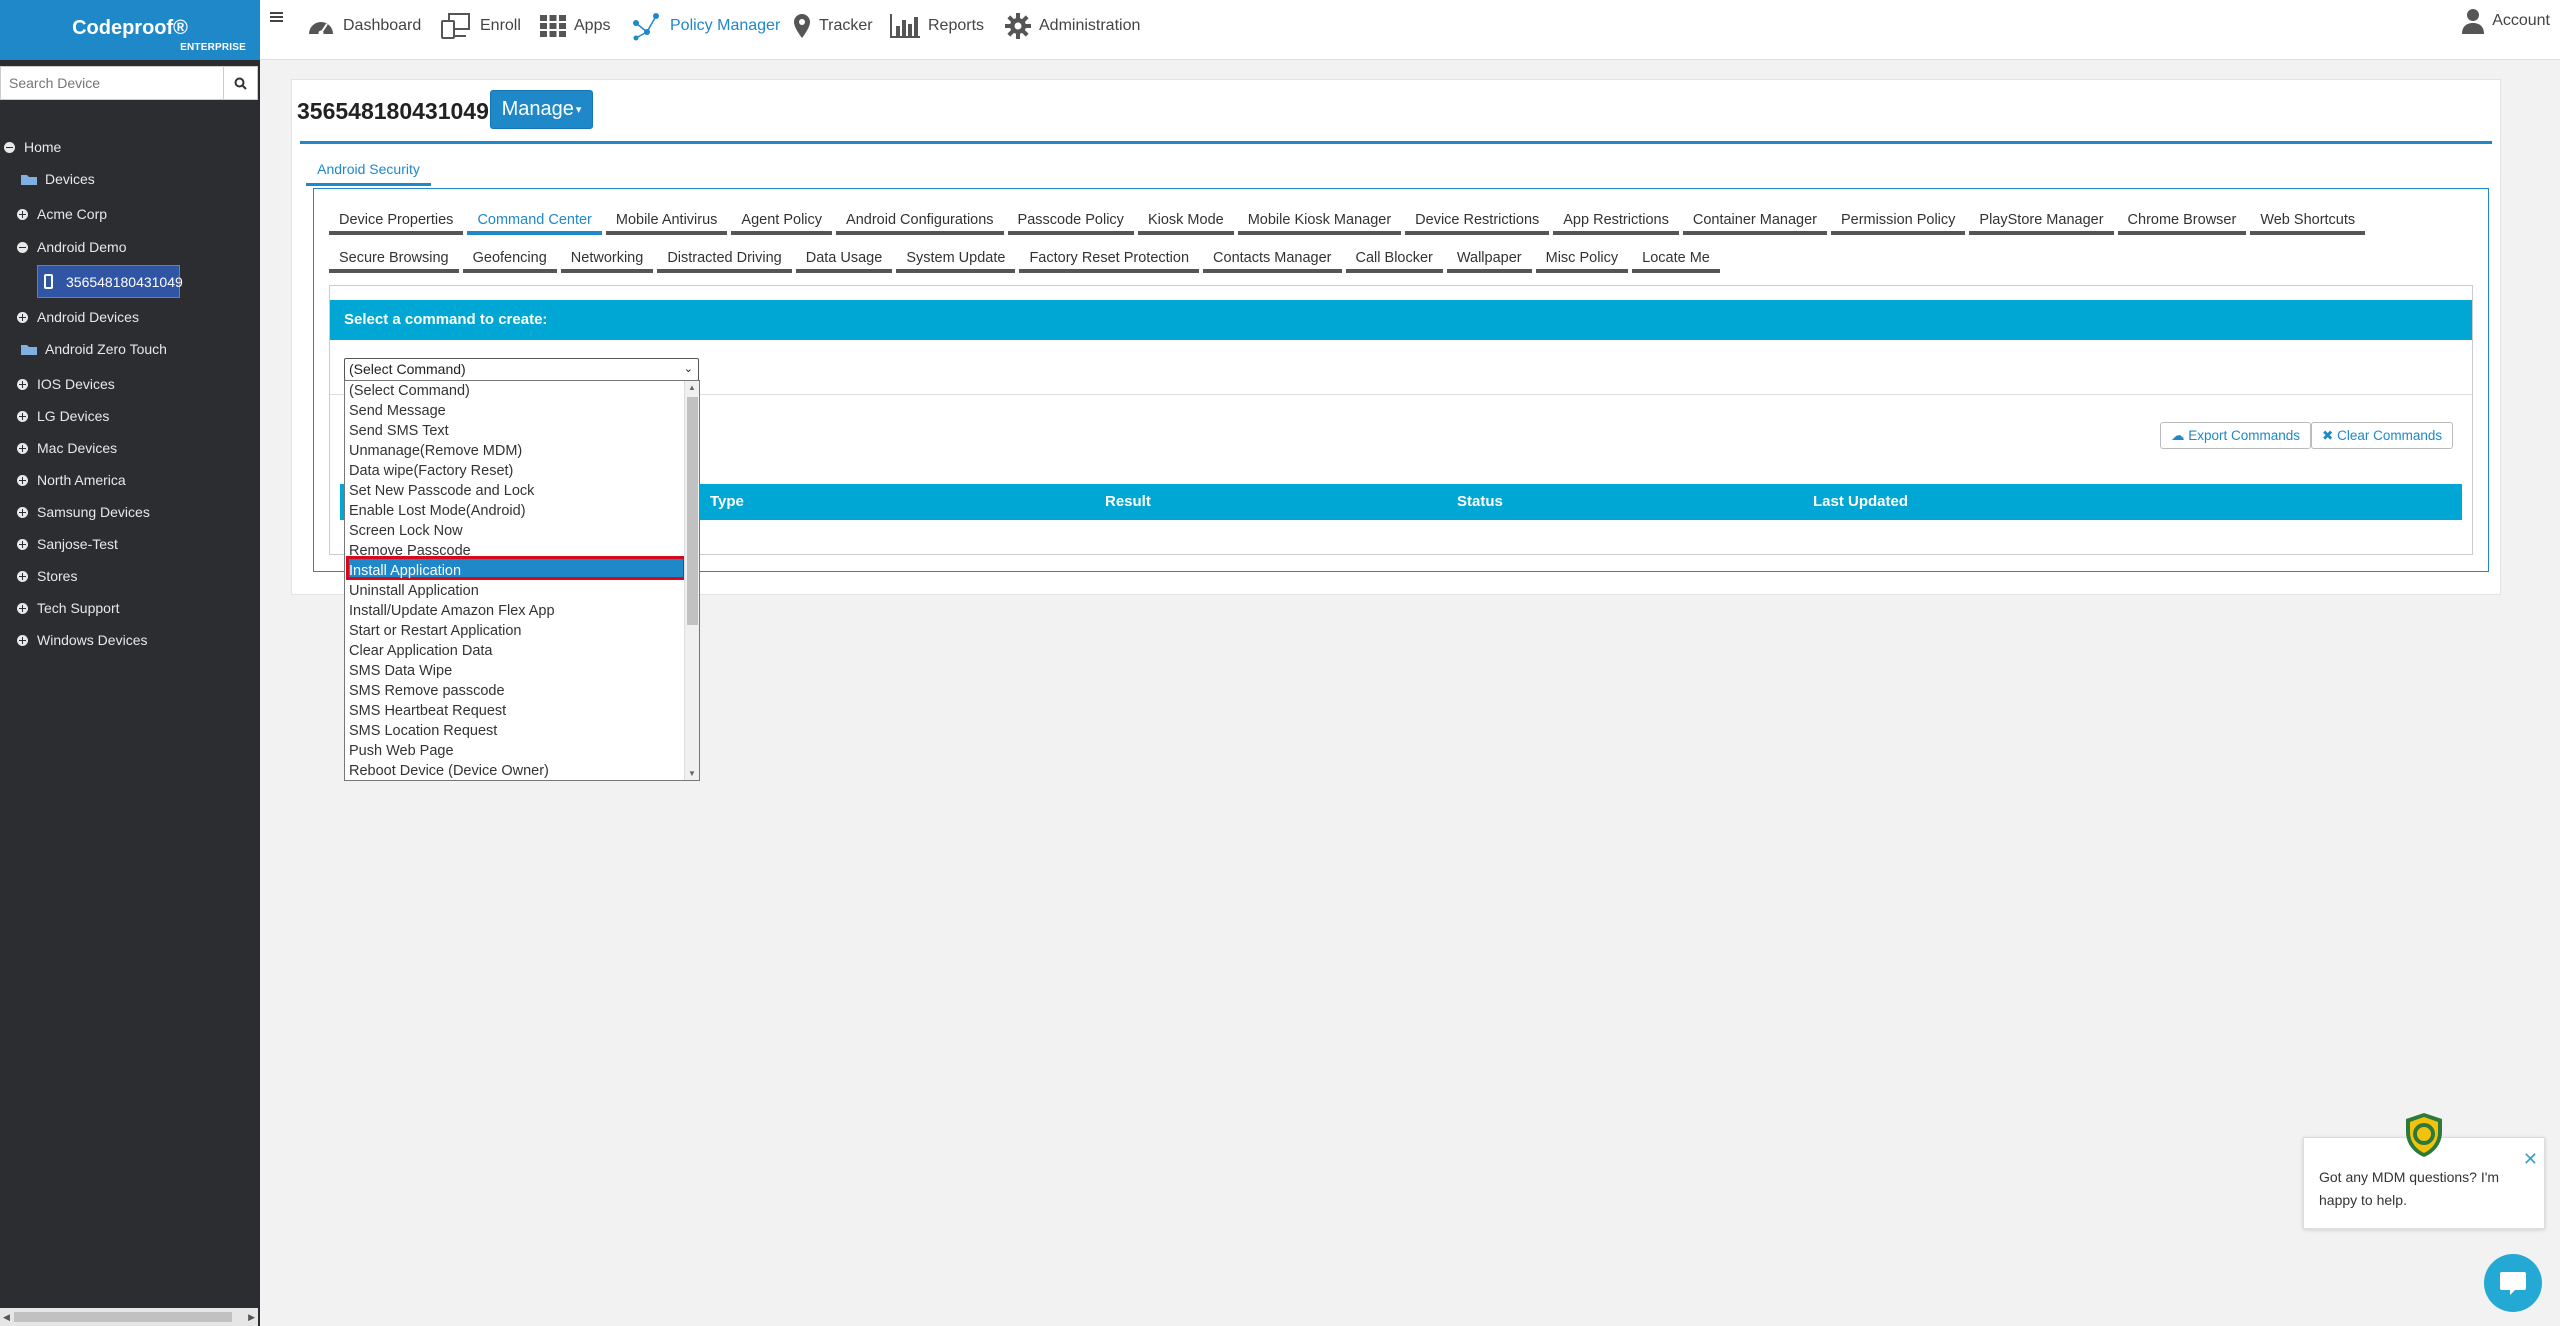 The height and width of the screenshot is (1326, 2560). What do you see at coordinates (420, 651) in the screenshot?
I see `command-option-clear-application-data: Clear Application Data` at bounding box center [420, 651].